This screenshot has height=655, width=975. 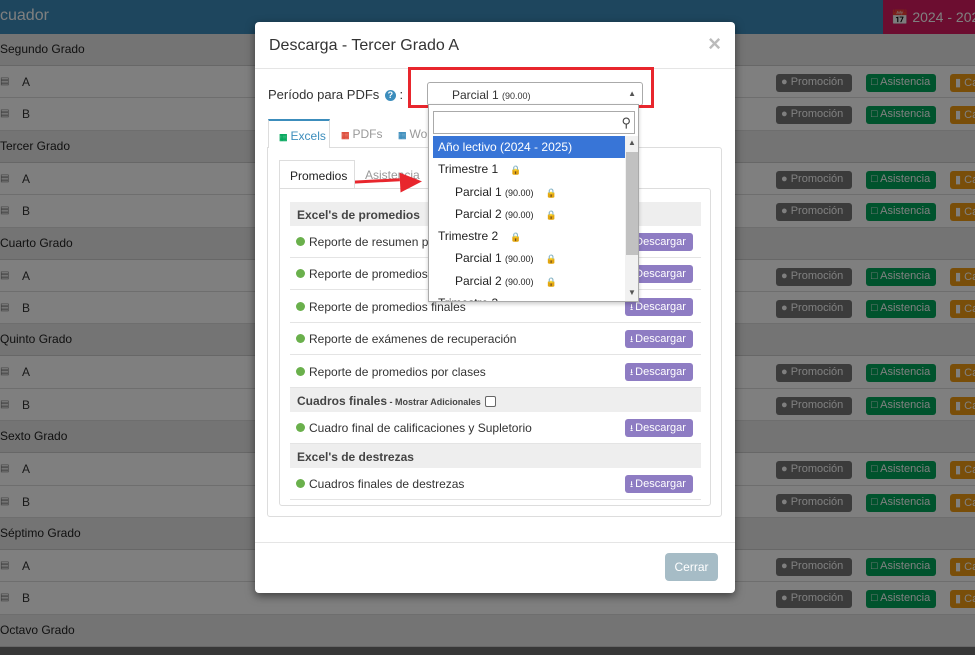 What do you see at coordinates (390, 96) in the screenshot?
I see `help-icon: ?` at bounding box center [390, 96].